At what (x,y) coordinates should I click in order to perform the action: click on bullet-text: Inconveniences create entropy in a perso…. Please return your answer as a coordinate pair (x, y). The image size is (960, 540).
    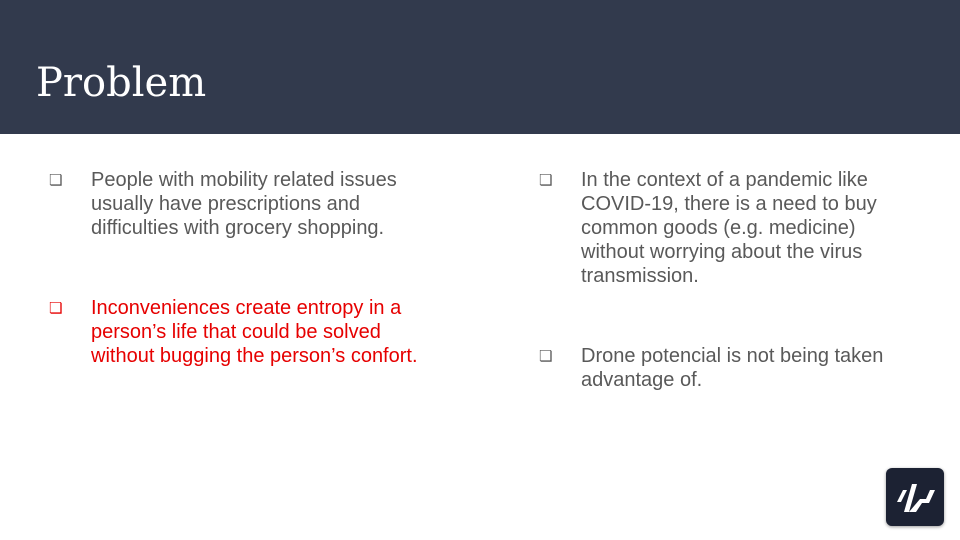
    Looking at the image, I should click on (254, 332).